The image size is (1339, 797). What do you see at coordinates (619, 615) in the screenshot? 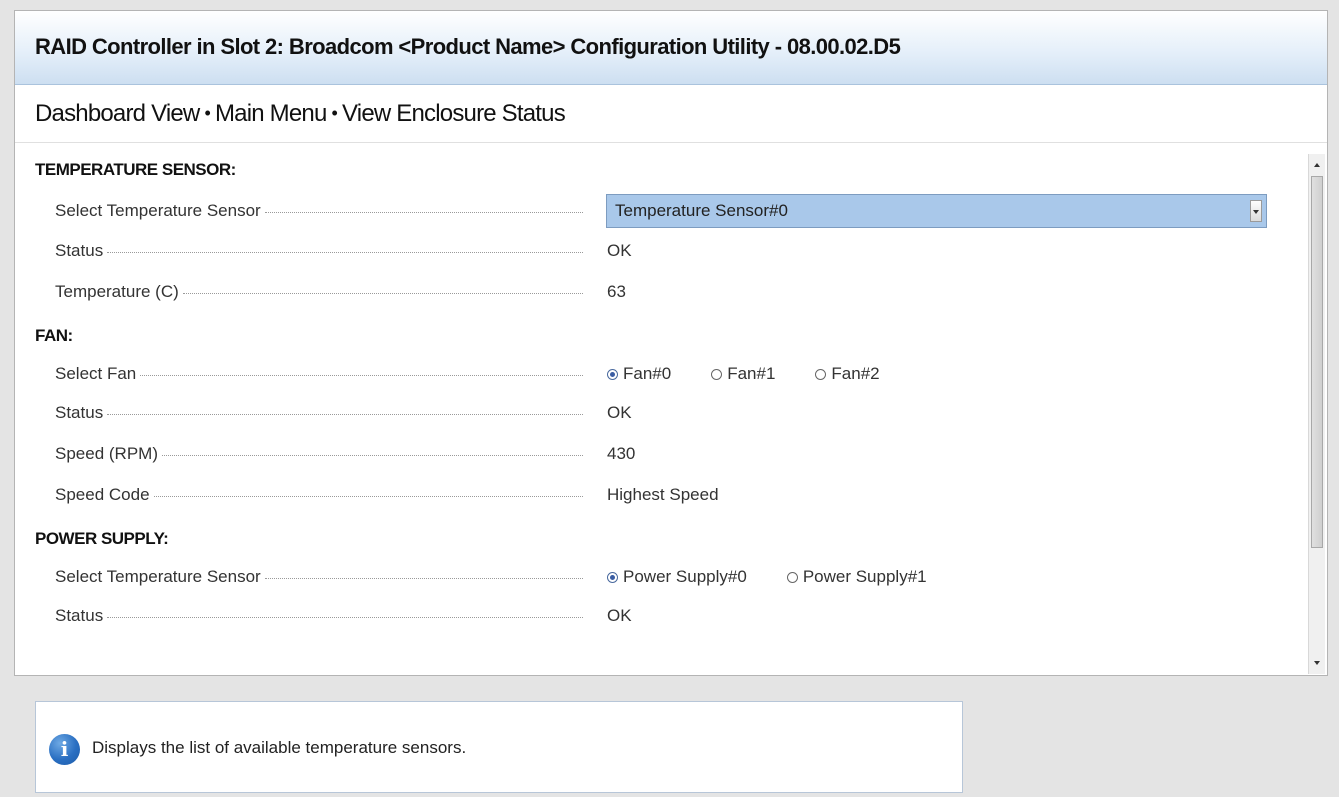
I see `power-supply-status-value: OK` at bounding box center [619, 615].